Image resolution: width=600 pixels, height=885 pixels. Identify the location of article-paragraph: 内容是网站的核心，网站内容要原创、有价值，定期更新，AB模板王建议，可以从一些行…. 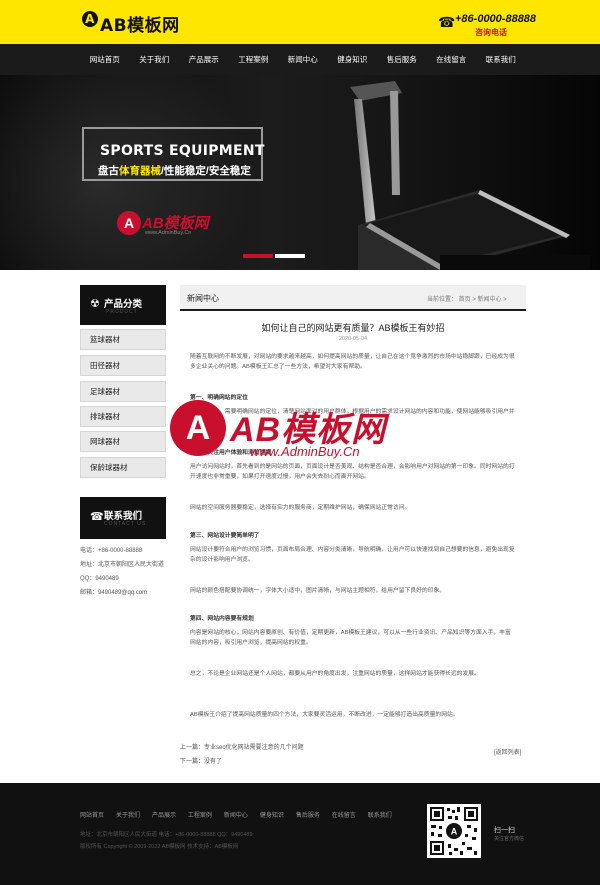
(350, 638).